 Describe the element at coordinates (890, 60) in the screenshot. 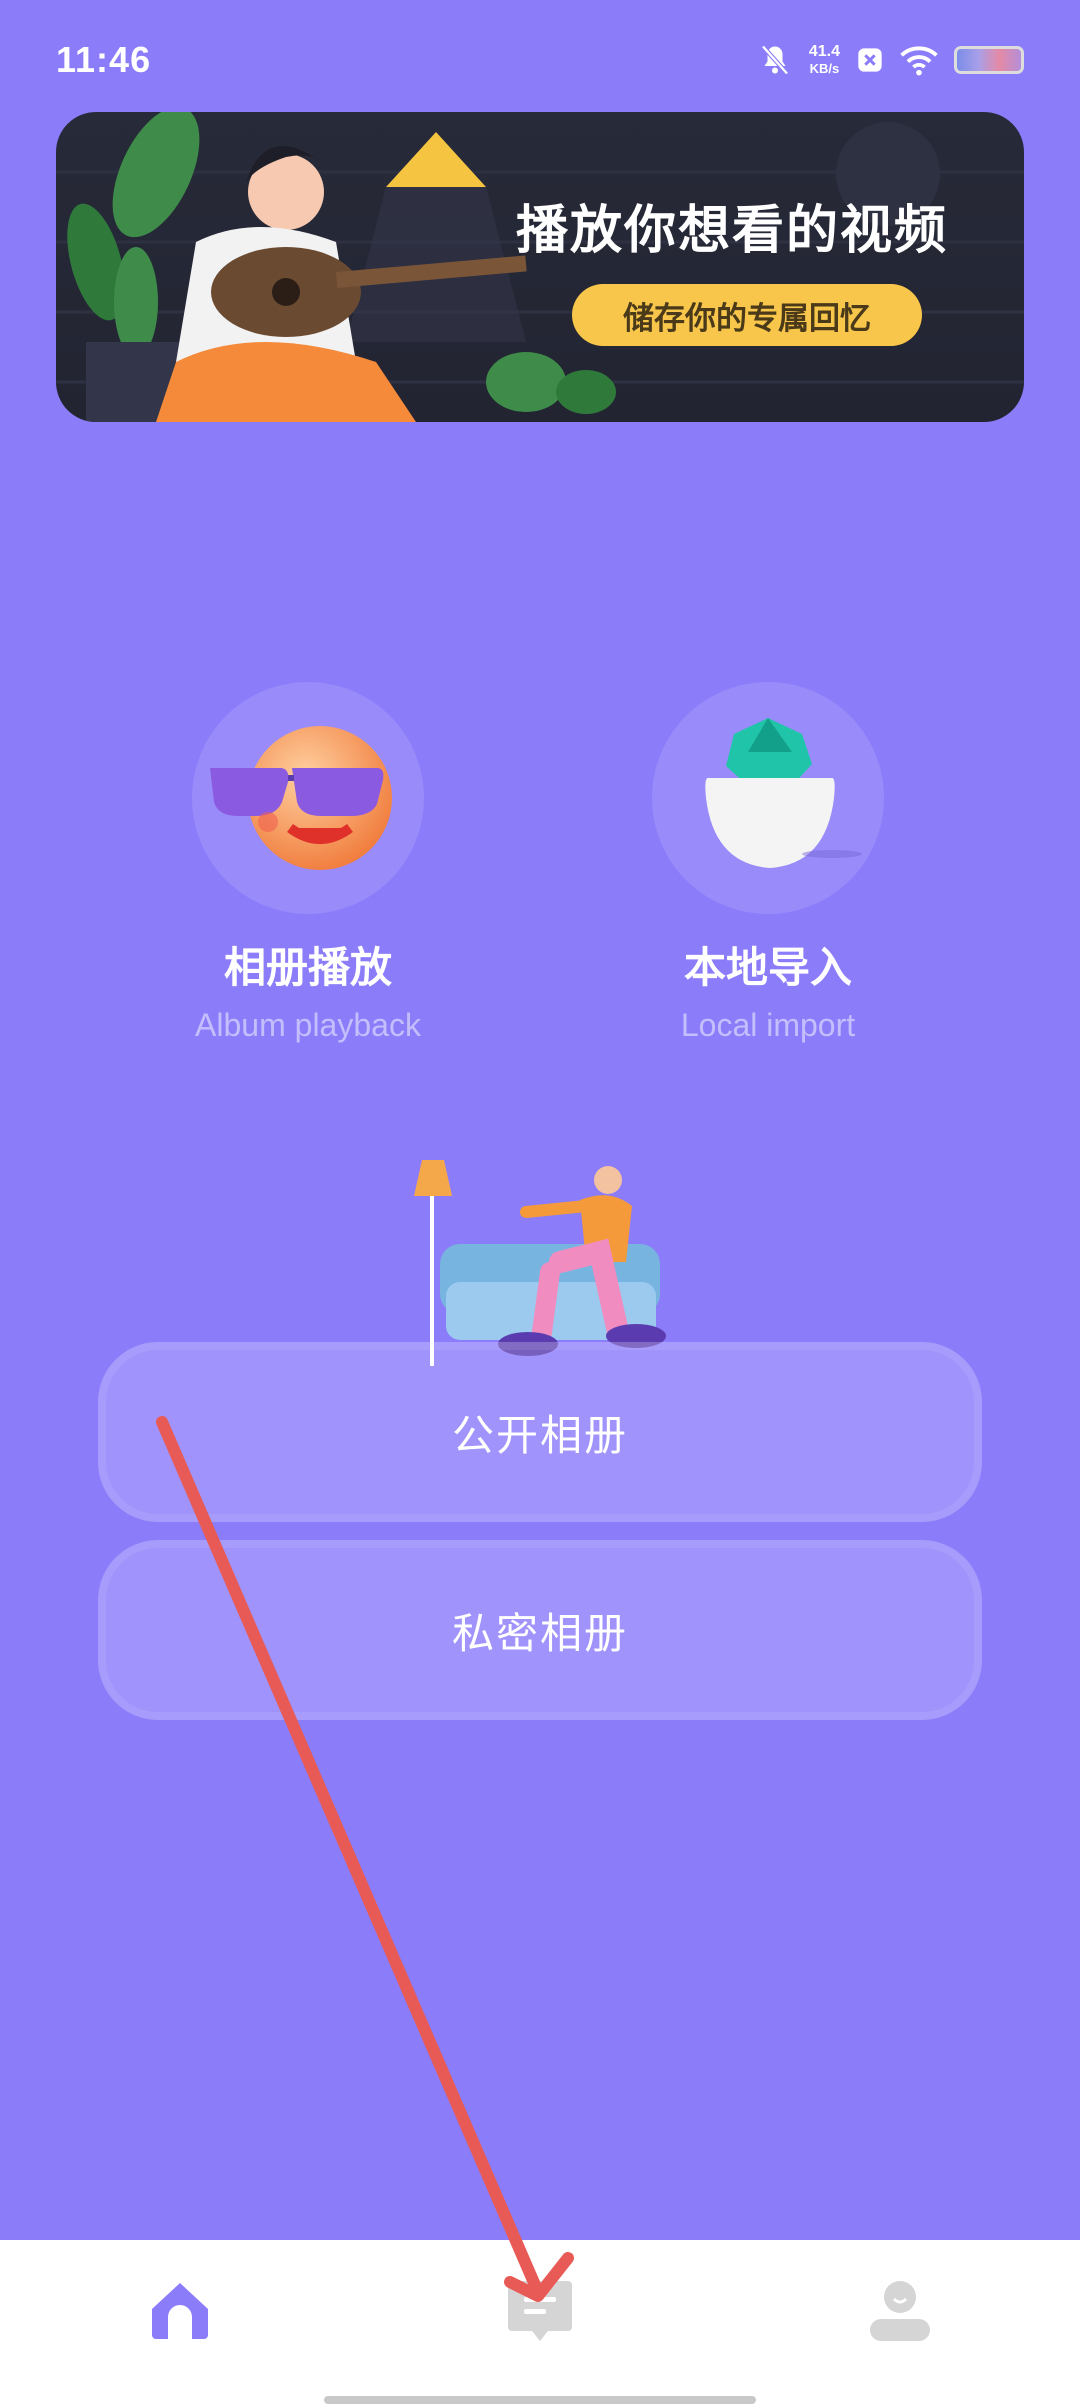

I see `status-icons: 41.4 KB/s` at that location.